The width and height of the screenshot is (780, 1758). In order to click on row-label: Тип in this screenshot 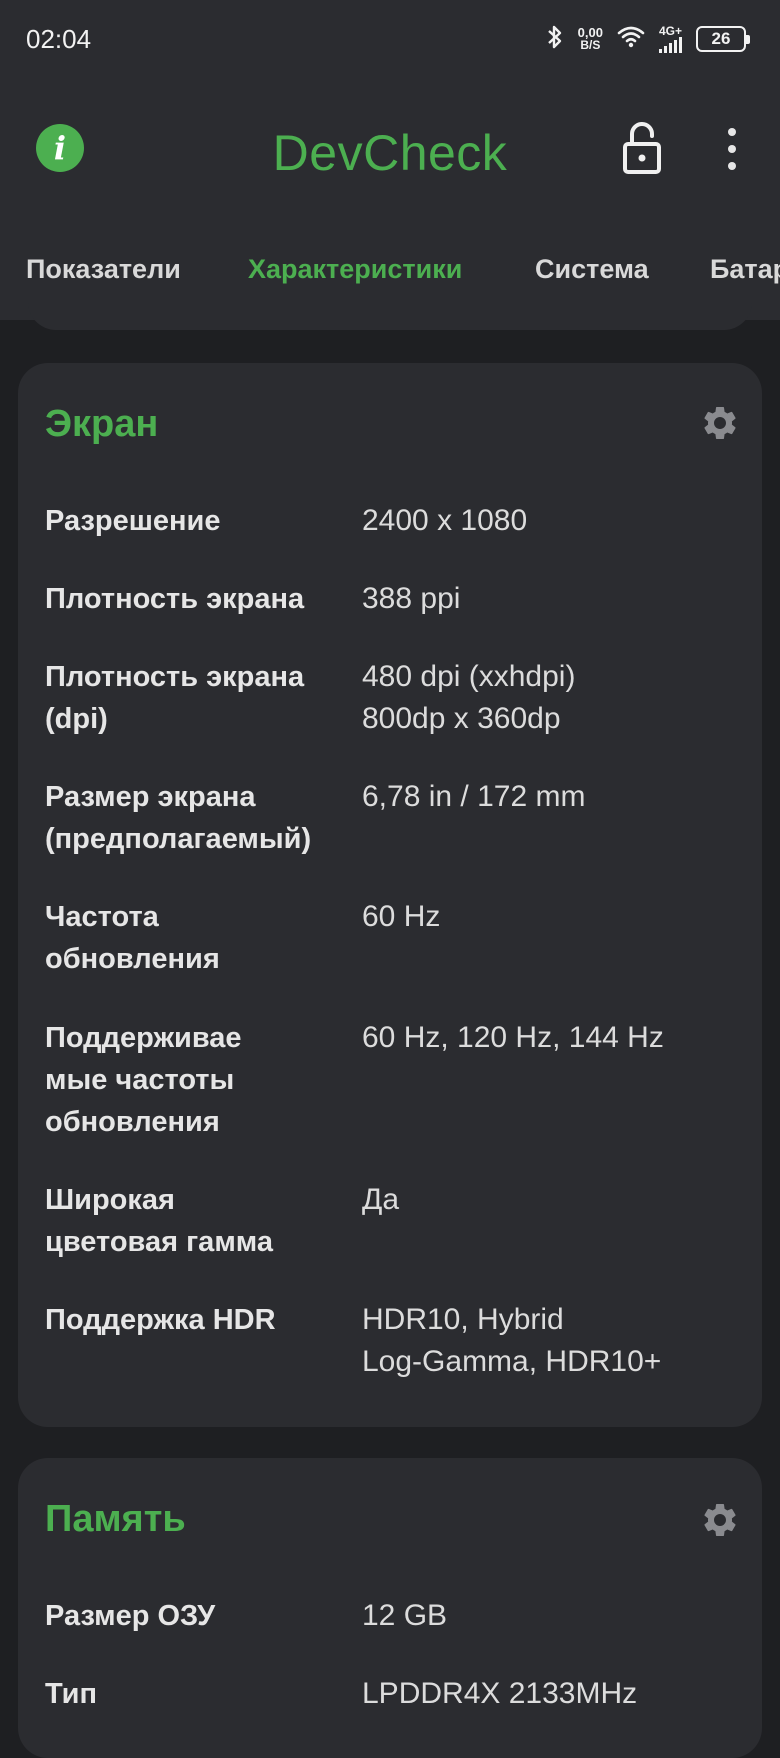, I will do `click(71, 1694)`.